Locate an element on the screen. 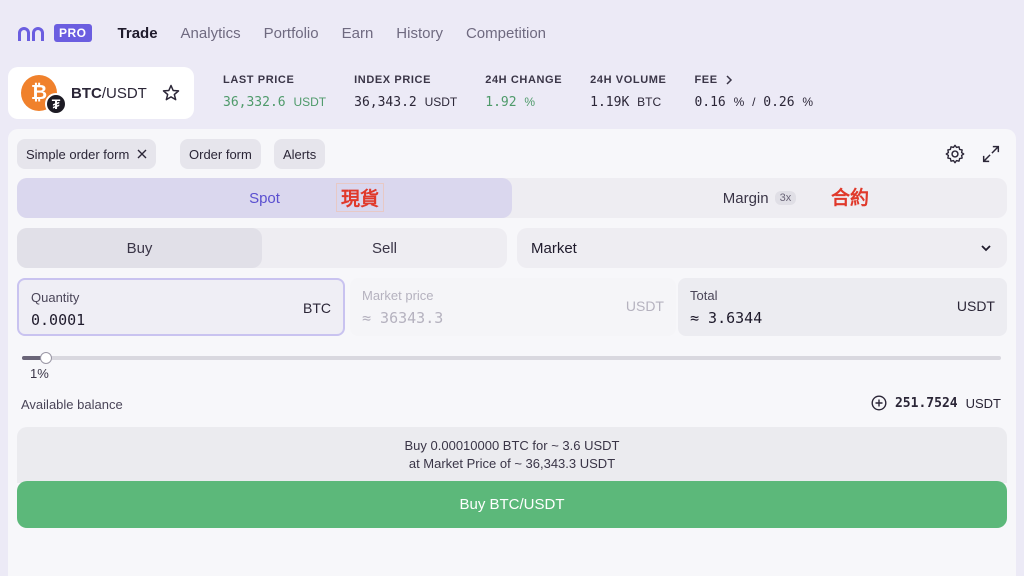 This screenshot has height=576, width=1024. buy-button: Buy BTC/USDT is located at coordinates (512, 504).